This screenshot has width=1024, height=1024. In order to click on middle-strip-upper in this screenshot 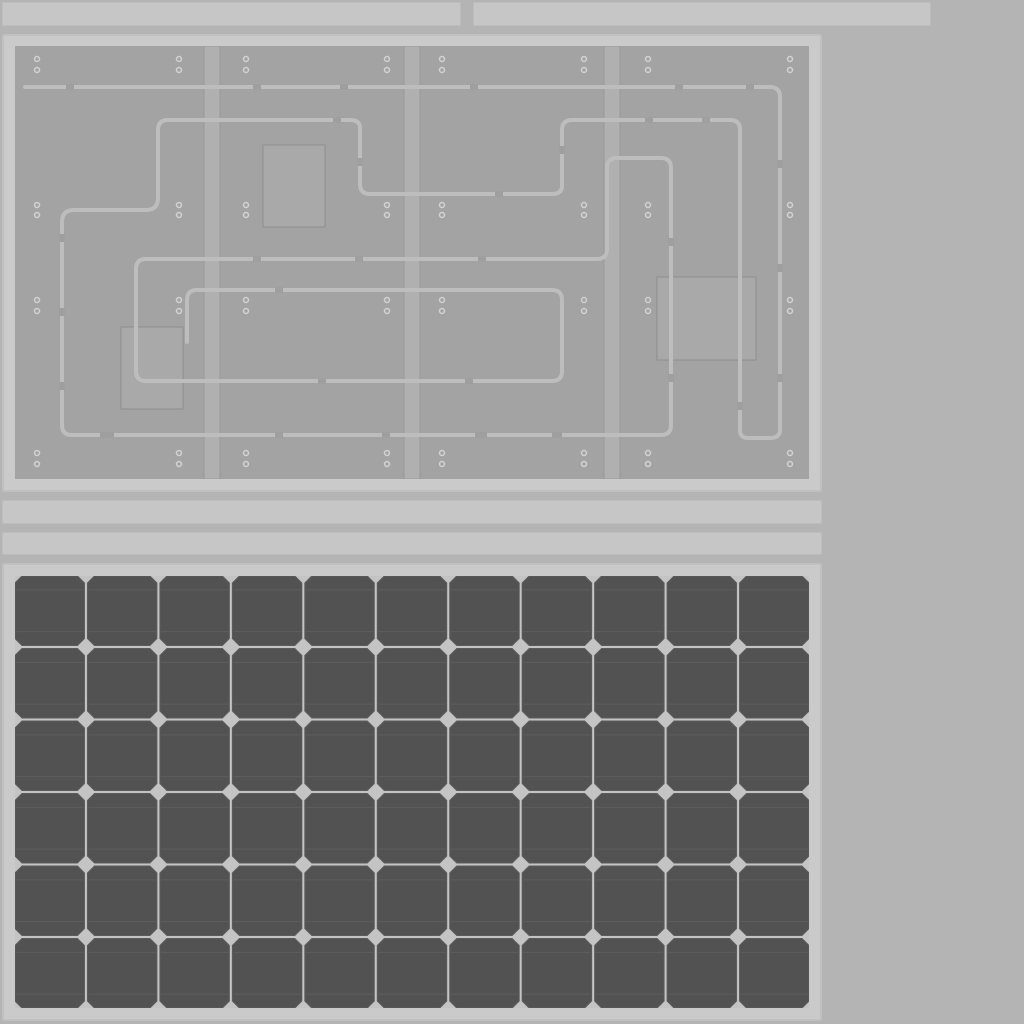, I will do `click(412, 512)`.